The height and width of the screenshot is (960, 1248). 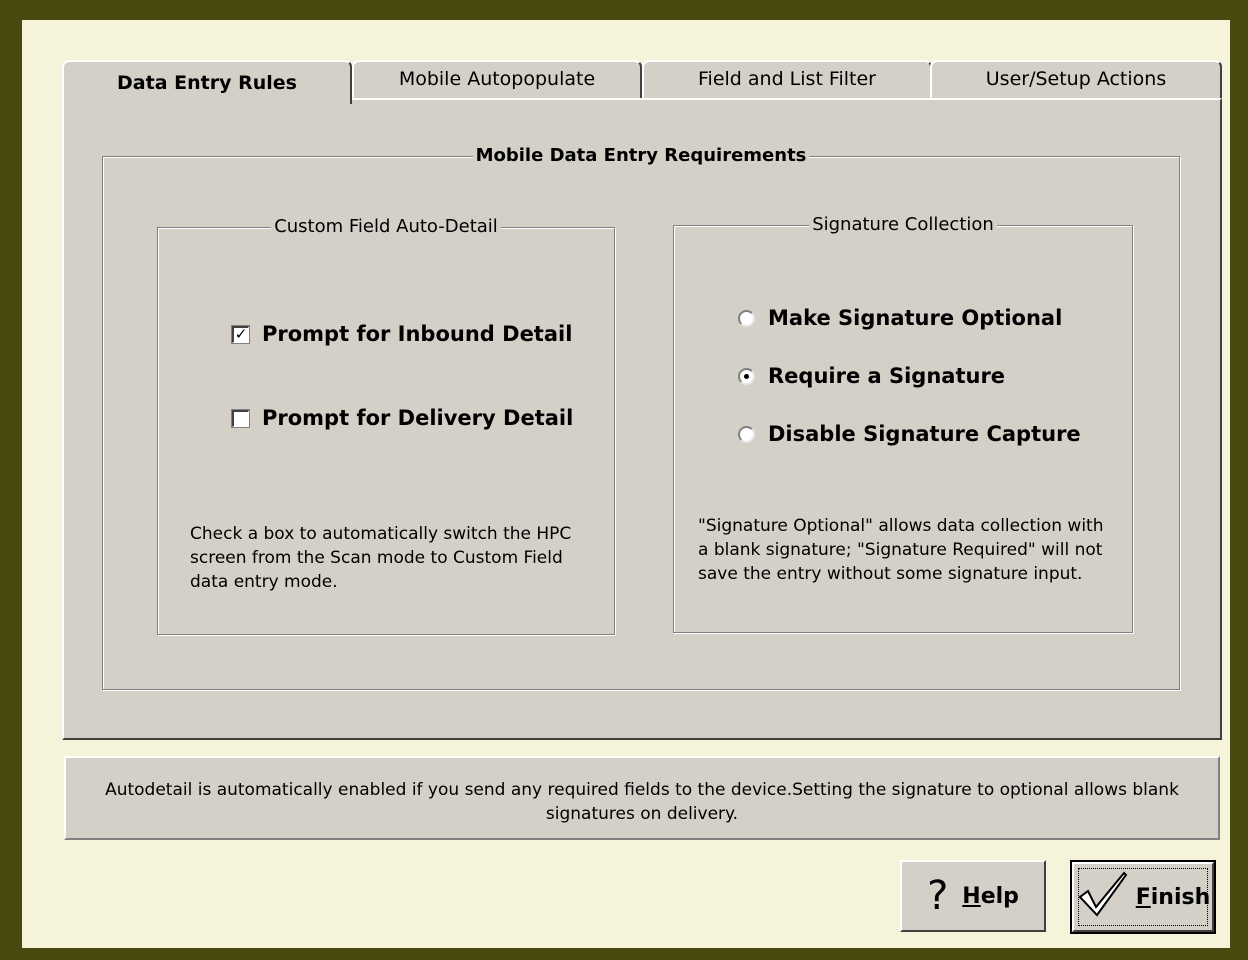 I want to click on make-signature-optional-radio: Make Signature Optional, so click(x=900, y=318).